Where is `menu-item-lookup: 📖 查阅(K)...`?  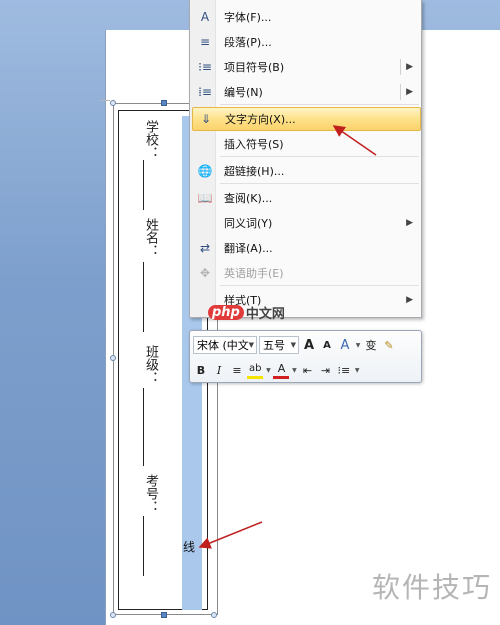 menu-item-lookup: 📖 查阅(K)... is located at coordinates (306, 198).